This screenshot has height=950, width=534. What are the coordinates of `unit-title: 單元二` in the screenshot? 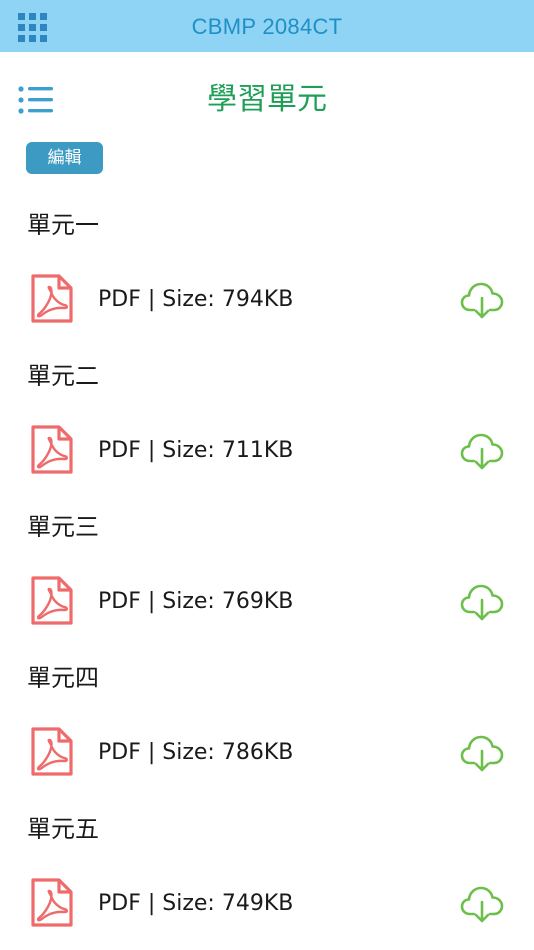 It's located at (63, 376).